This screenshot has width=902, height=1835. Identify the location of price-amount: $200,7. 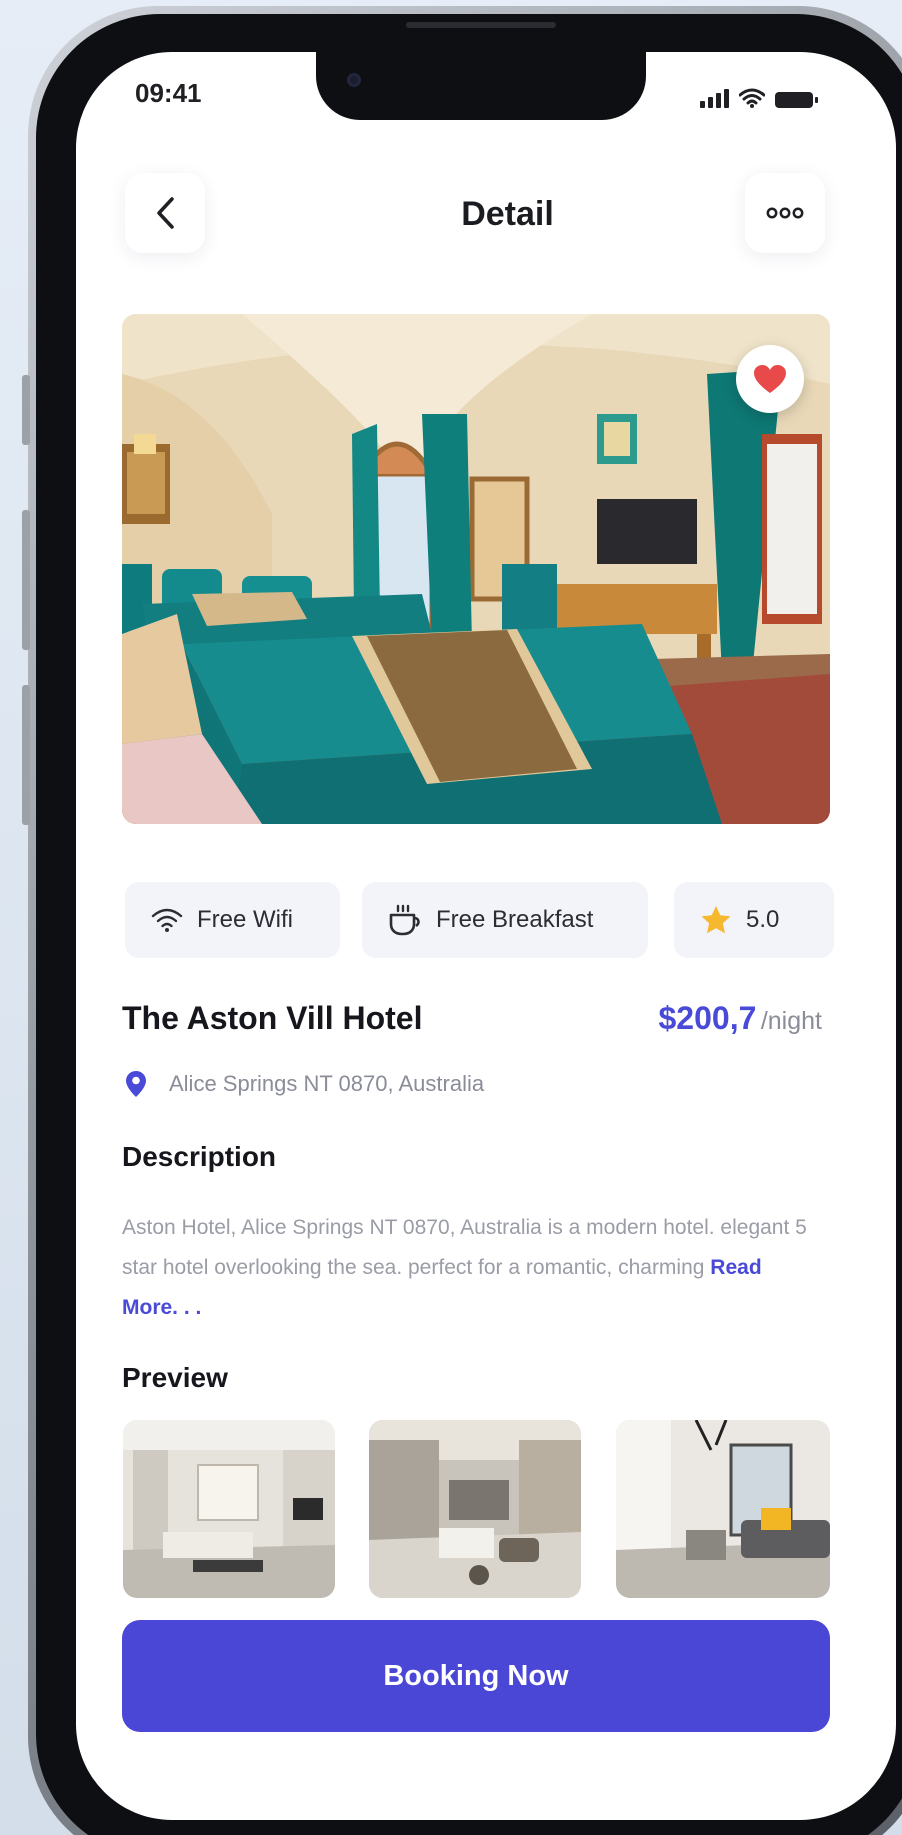
(707, 1018).